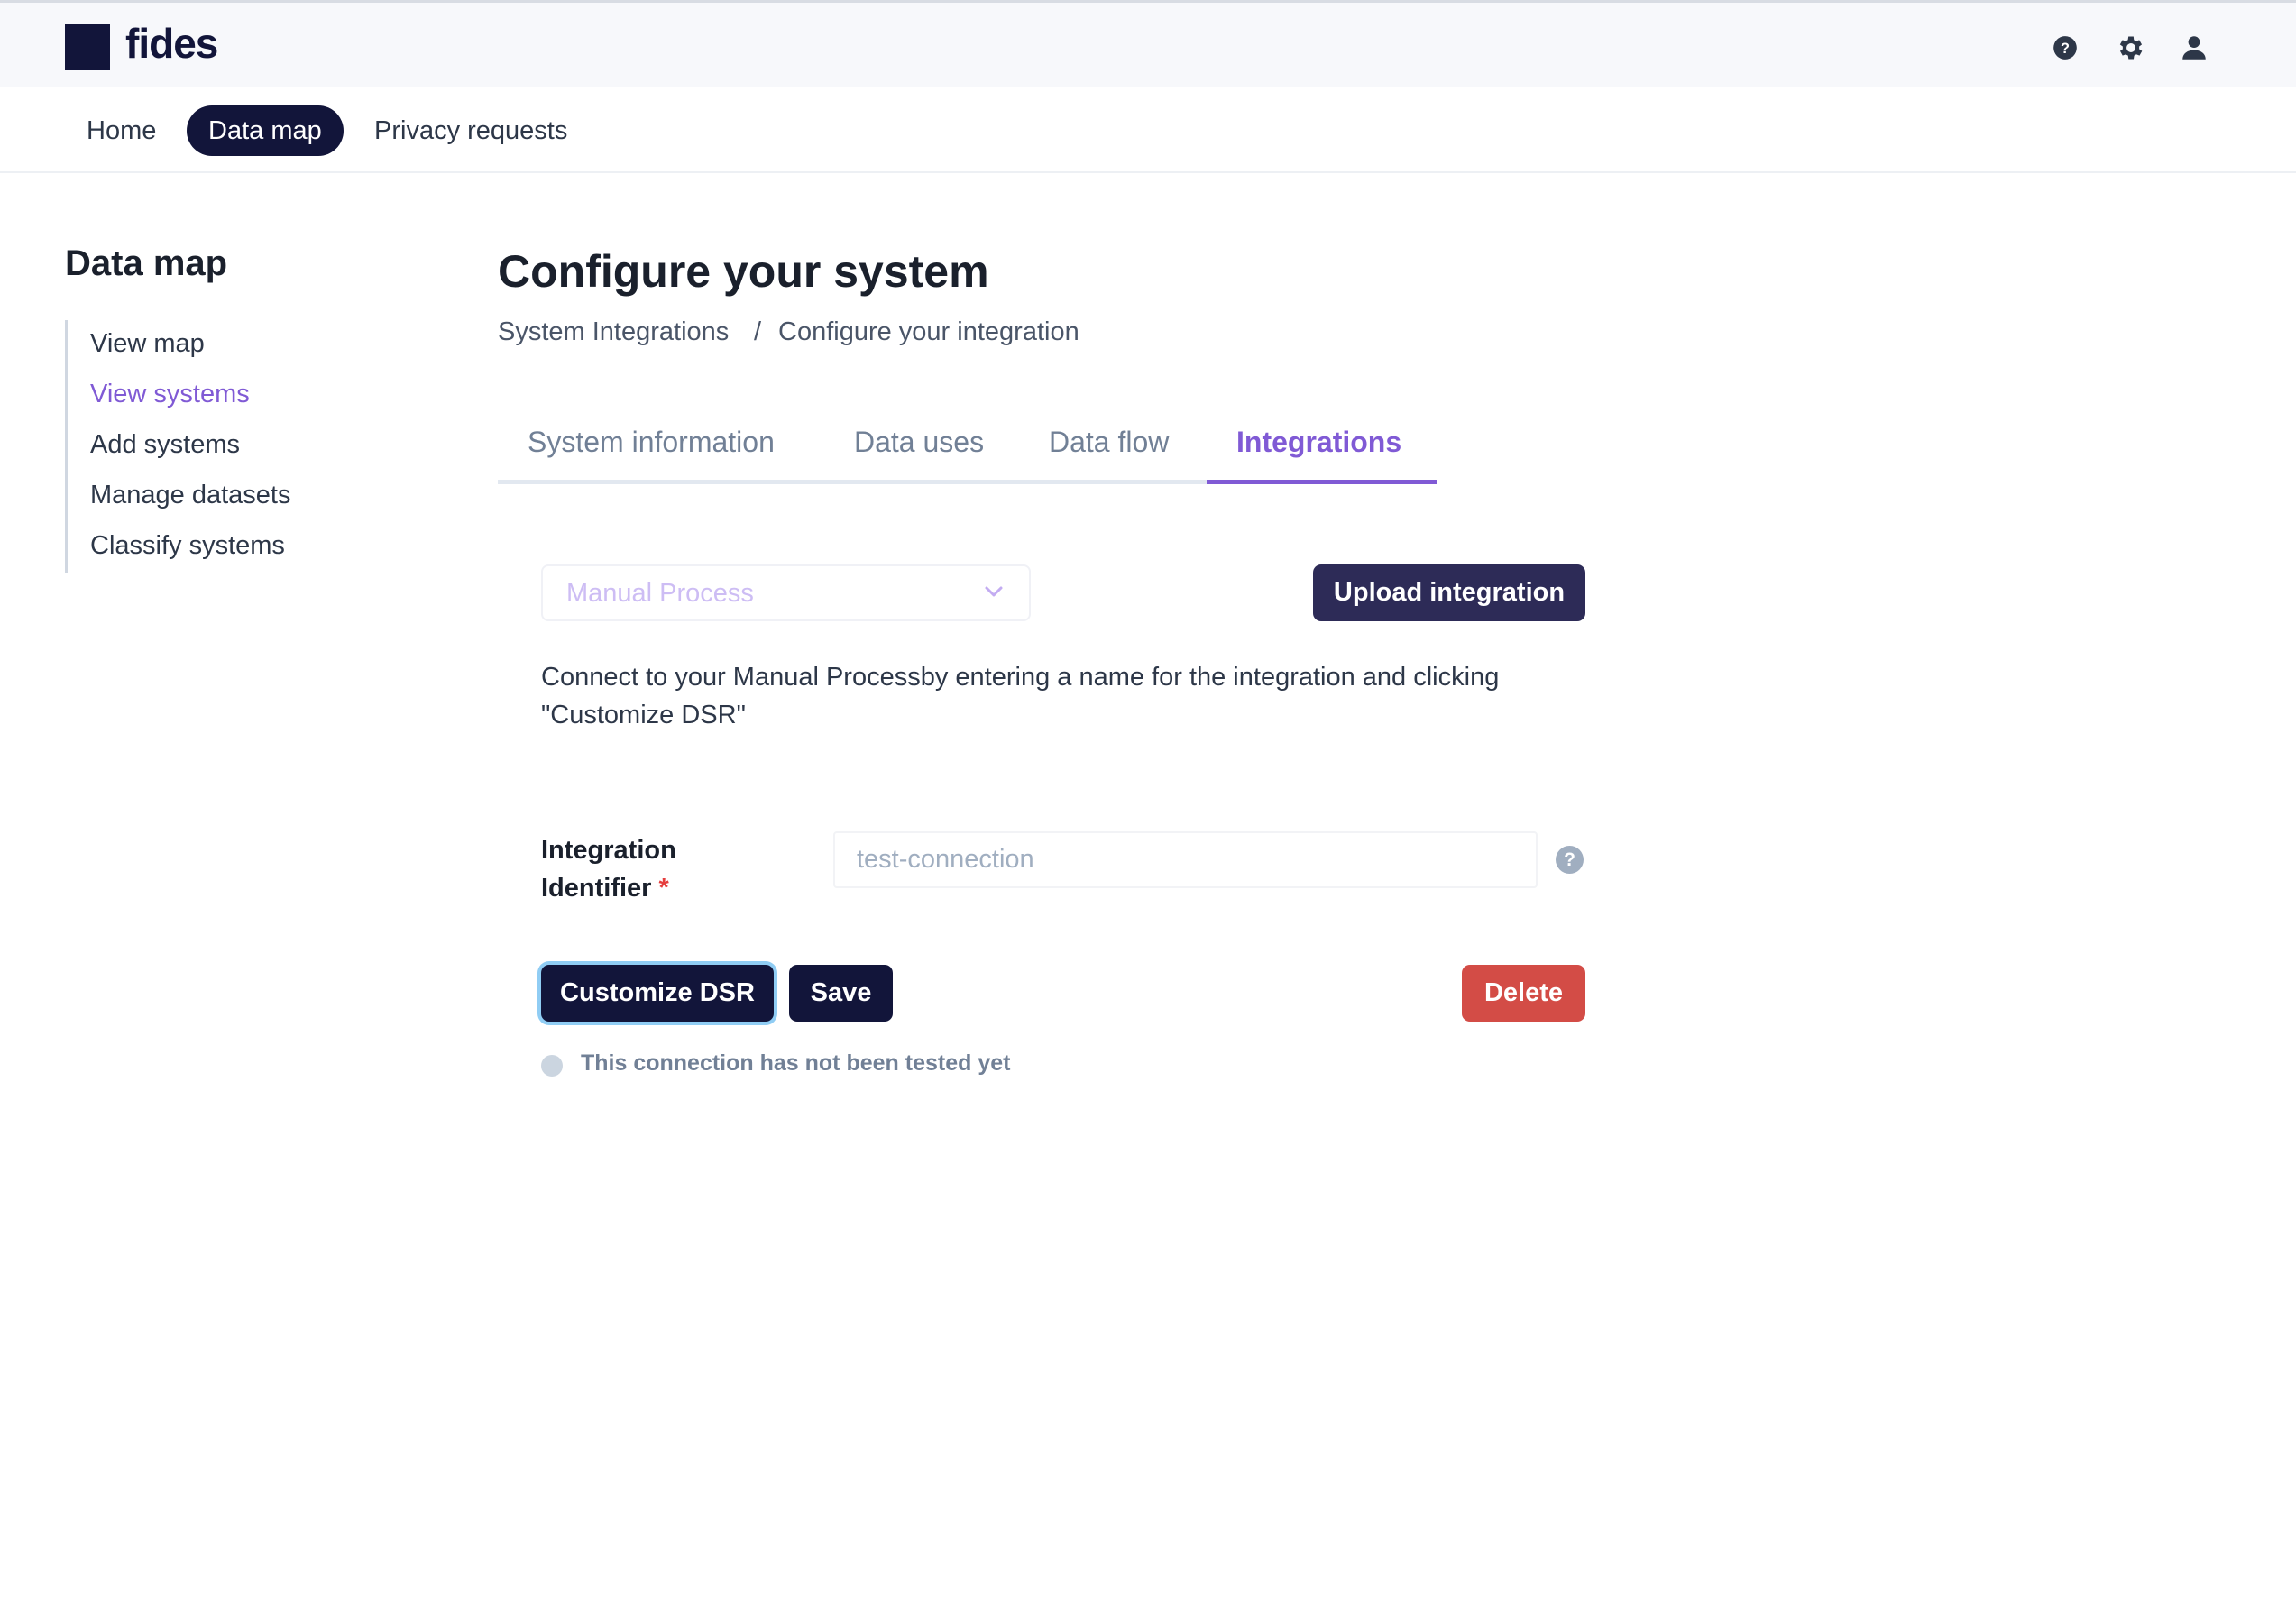  What do you see at coordinates (1109, 442) in the screenshot?
I see `tab-data-flow: Data flow` at bounding box center [1109, 442].